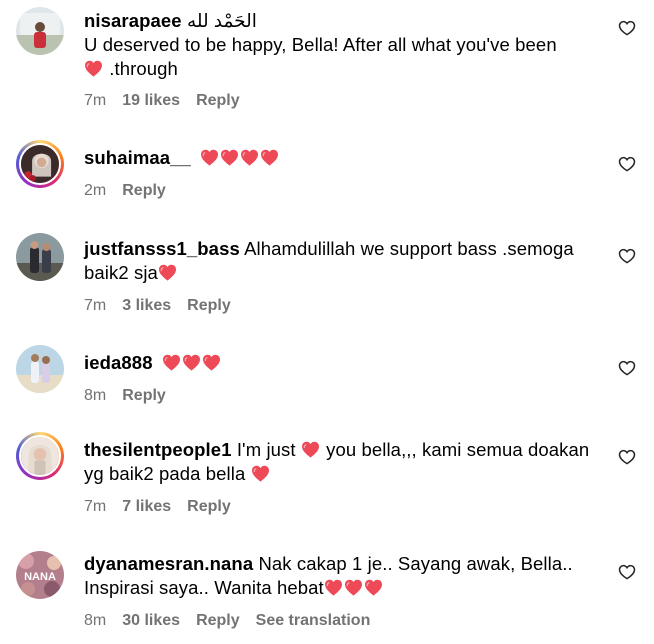 Image resolution: width=654 pixels, height=644 pixels. I want to click on comment-text-part: baik2 sja, so click(121, 272).